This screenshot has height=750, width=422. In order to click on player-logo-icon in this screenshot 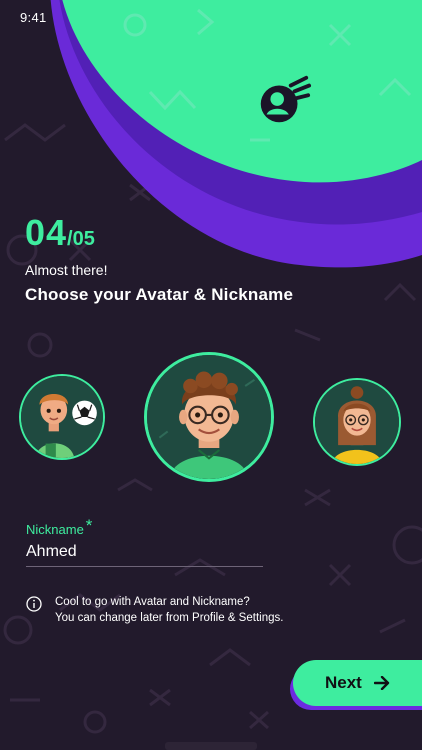, I will do `click(286, 99)`.